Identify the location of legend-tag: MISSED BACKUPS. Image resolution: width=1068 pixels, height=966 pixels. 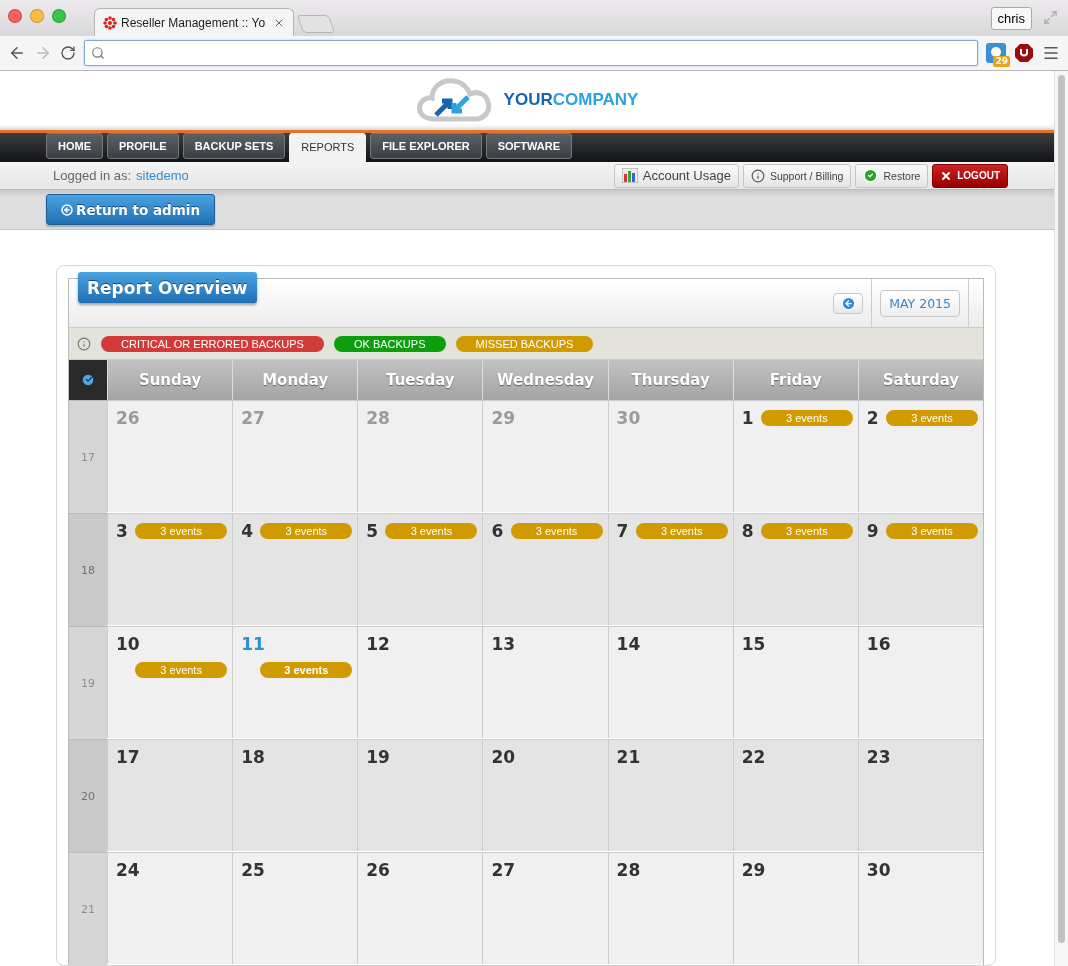
(524, 343).